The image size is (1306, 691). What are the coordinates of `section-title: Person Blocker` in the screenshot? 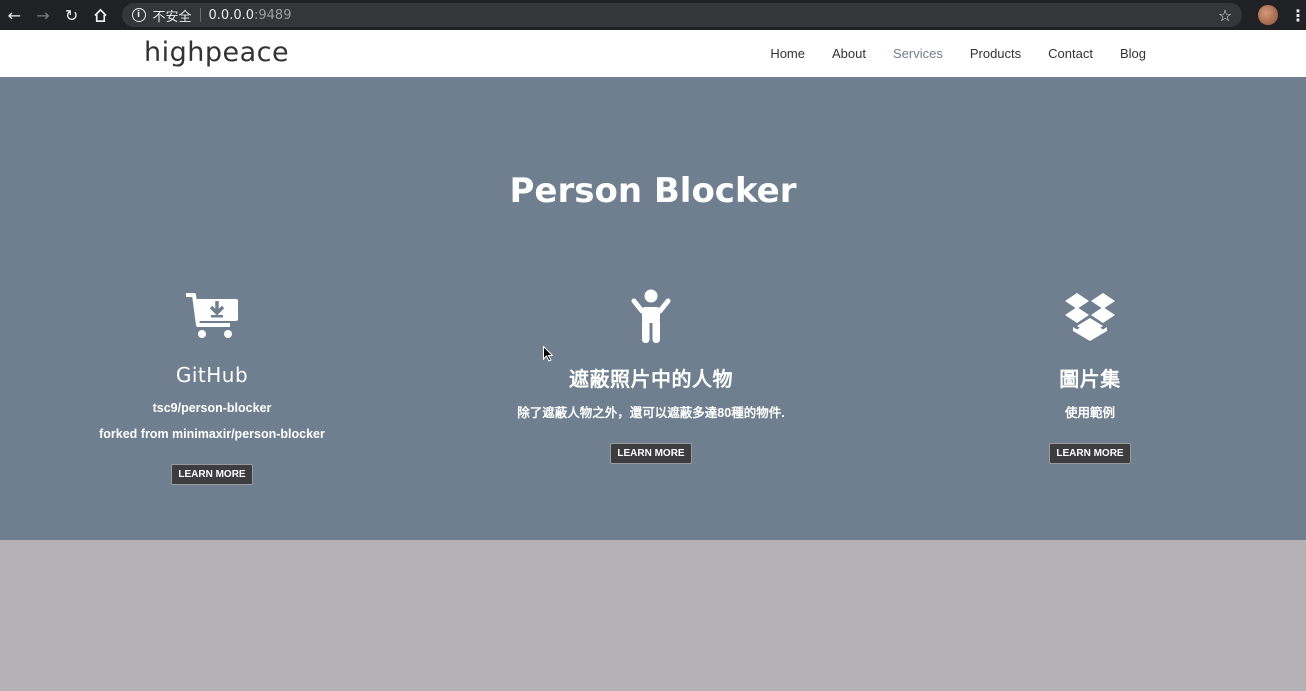 It's located at (653, 191).